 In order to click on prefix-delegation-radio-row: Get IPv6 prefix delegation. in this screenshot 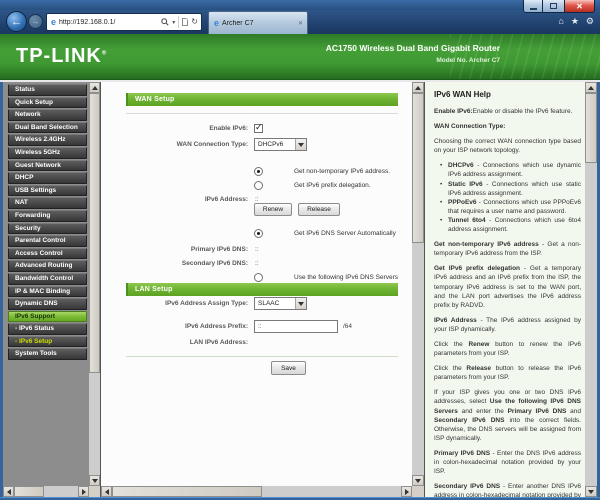, I will do `click(261, 185)`.